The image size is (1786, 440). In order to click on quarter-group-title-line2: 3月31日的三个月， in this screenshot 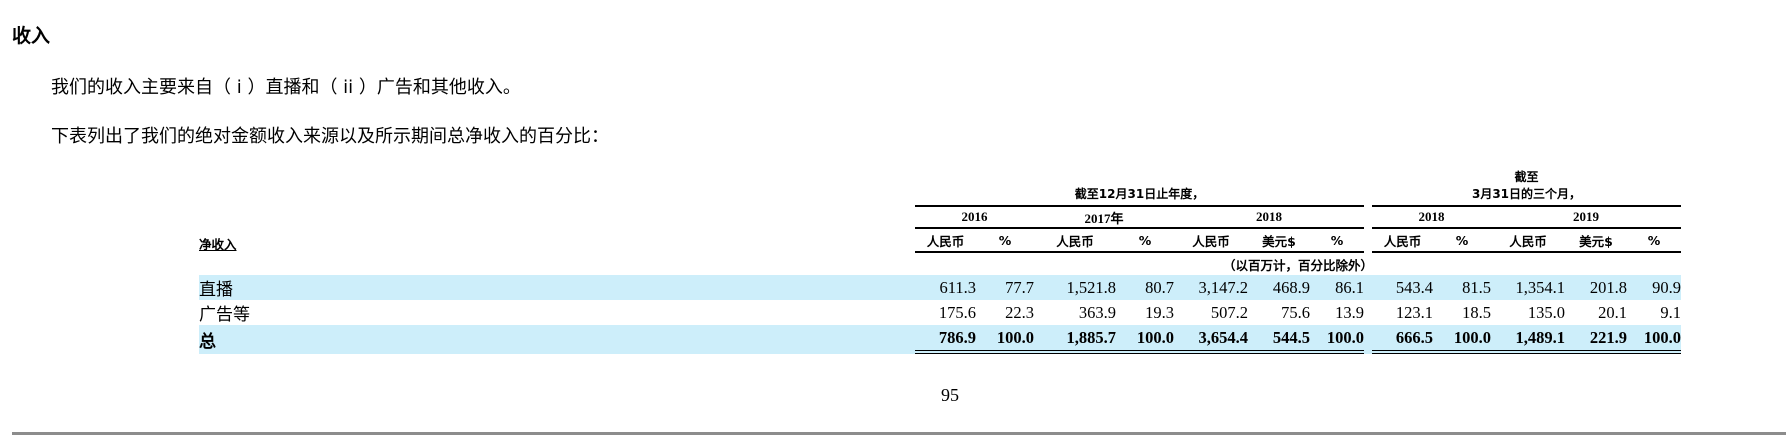, I will do `click(1526, 196)`.